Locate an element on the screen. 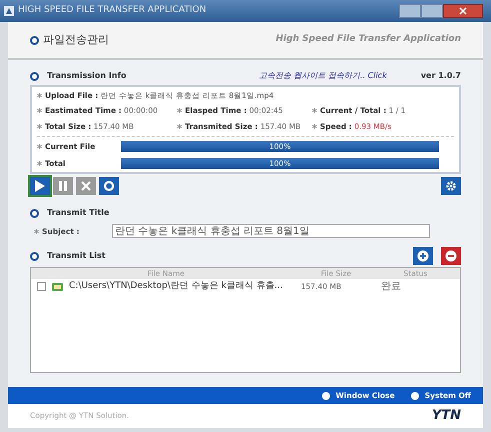  plus-icon is located at coordinates (423, 256).